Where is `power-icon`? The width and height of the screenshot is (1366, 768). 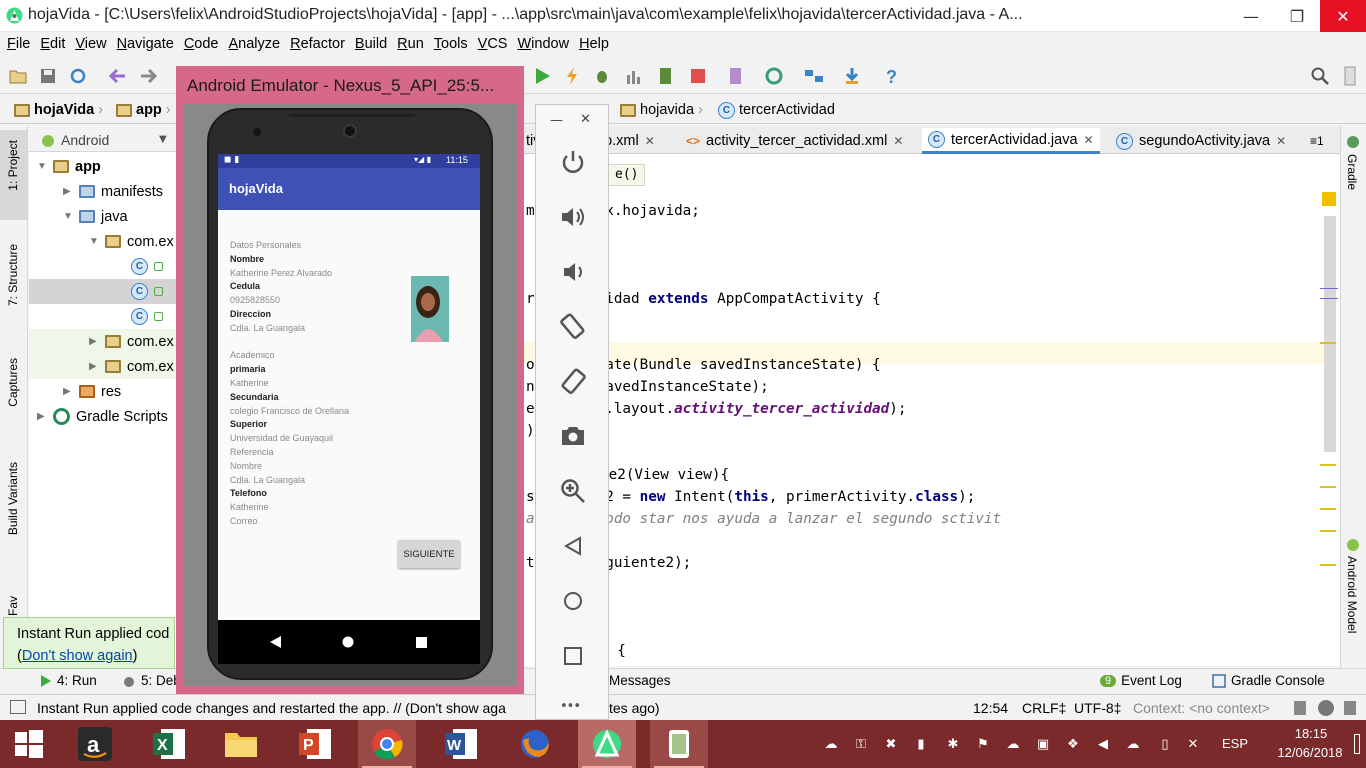
power-icon is located at coordinates (573, 162).